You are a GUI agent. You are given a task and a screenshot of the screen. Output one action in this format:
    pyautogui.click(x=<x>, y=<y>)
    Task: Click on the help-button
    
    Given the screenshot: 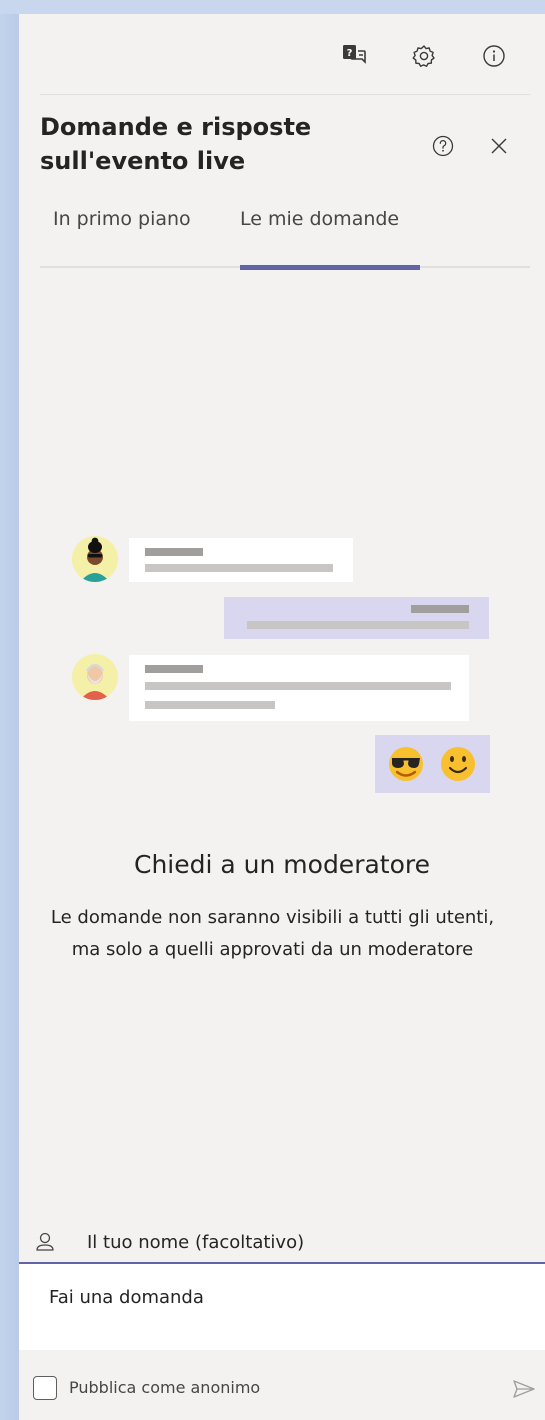 What is the action you would take?
    pyautogui.click(x=443, y=146)
    